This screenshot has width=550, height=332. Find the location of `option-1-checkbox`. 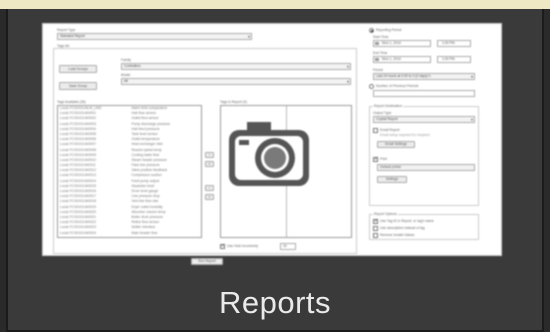

option-1-checkbox is located at coordinates (375, 221).